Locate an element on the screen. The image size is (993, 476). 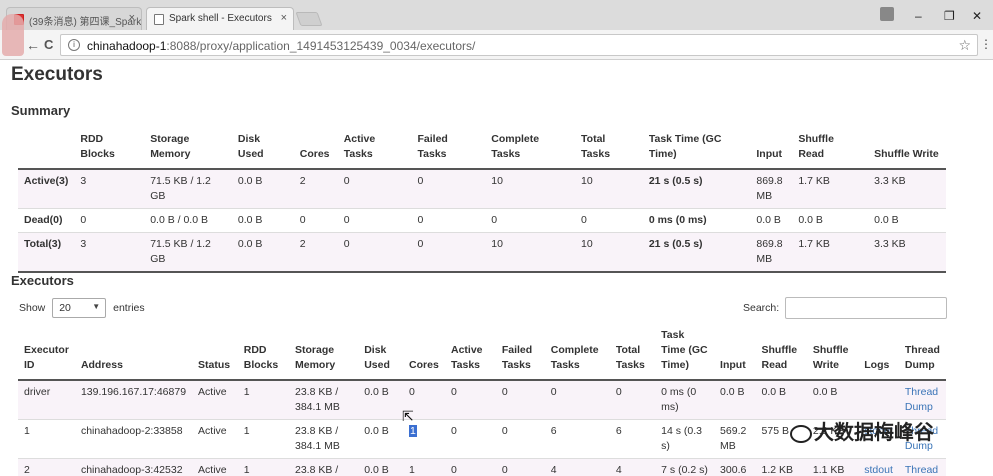
reload-icon: C is located at coordinates (48, 44).